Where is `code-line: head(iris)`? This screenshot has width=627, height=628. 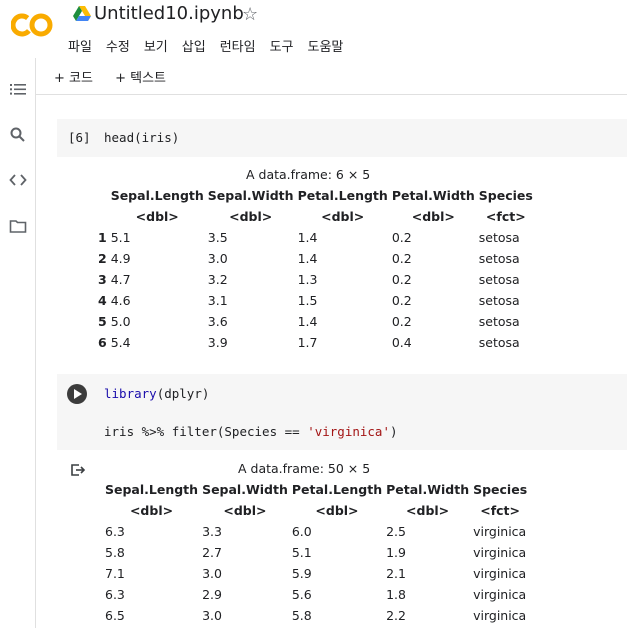 code-line: head(iris) is located at coordinates (141, 137).